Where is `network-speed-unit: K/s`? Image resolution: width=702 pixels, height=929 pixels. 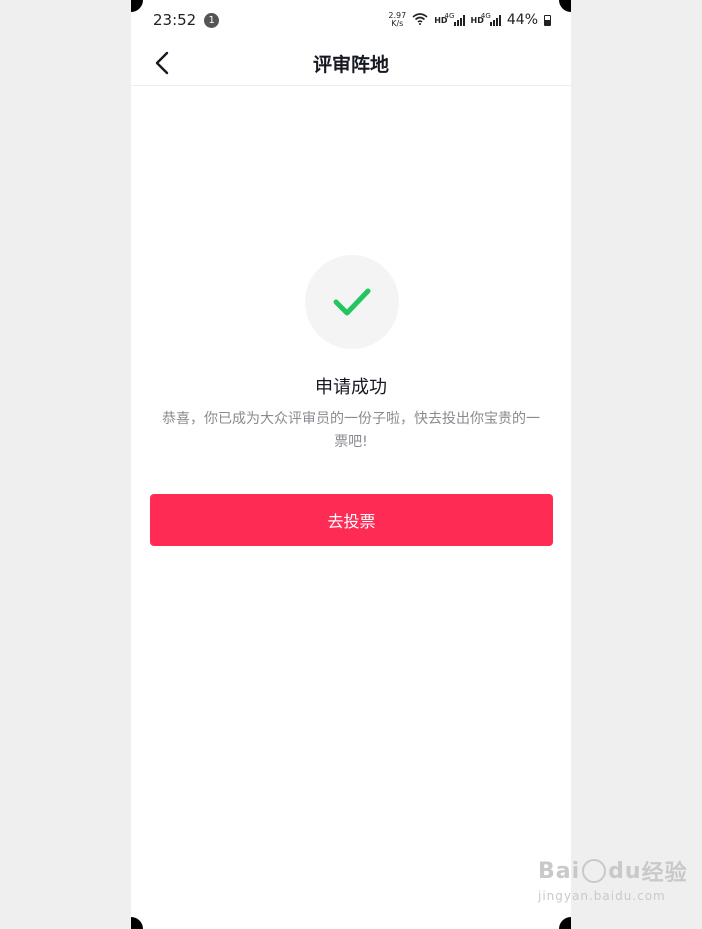 network-speed-unit: K/s is located at coordinates (397, 23).